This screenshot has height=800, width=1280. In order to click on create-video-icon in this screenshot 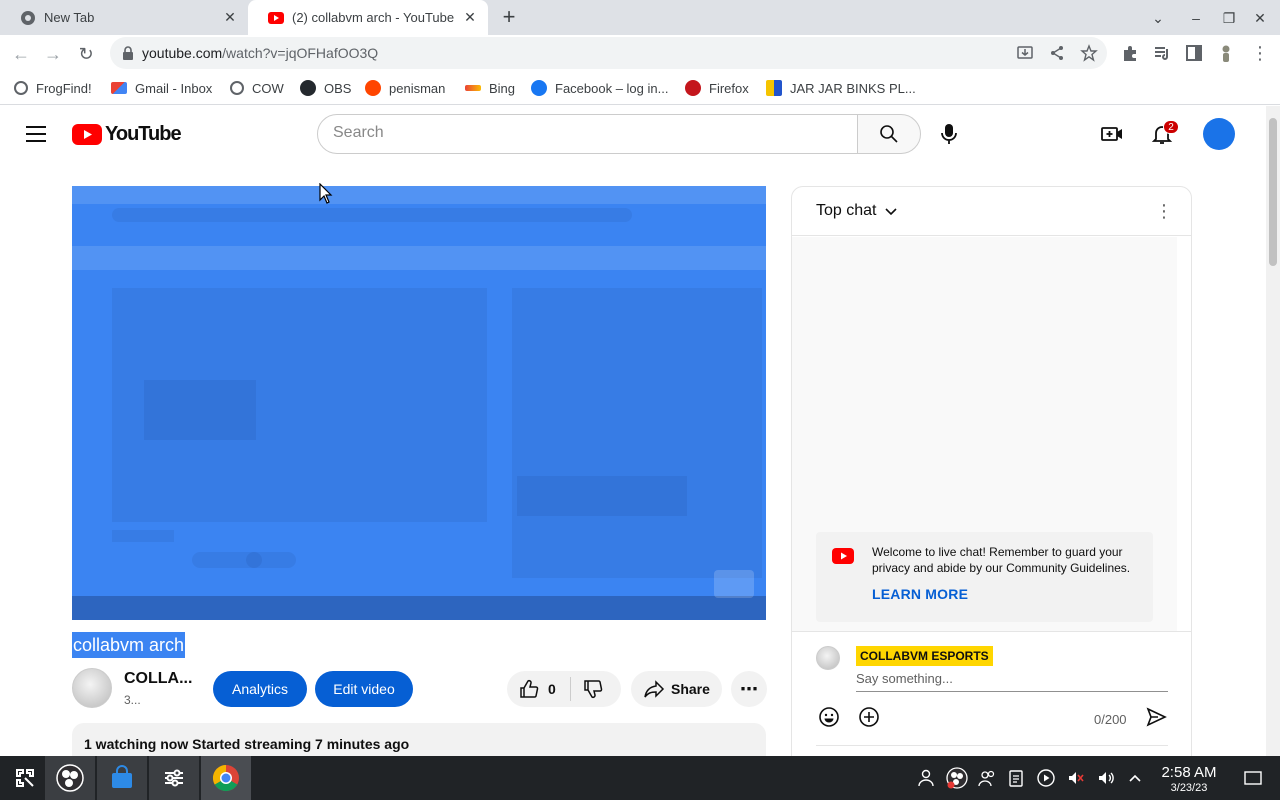, I will do `click(1112, 134)`.